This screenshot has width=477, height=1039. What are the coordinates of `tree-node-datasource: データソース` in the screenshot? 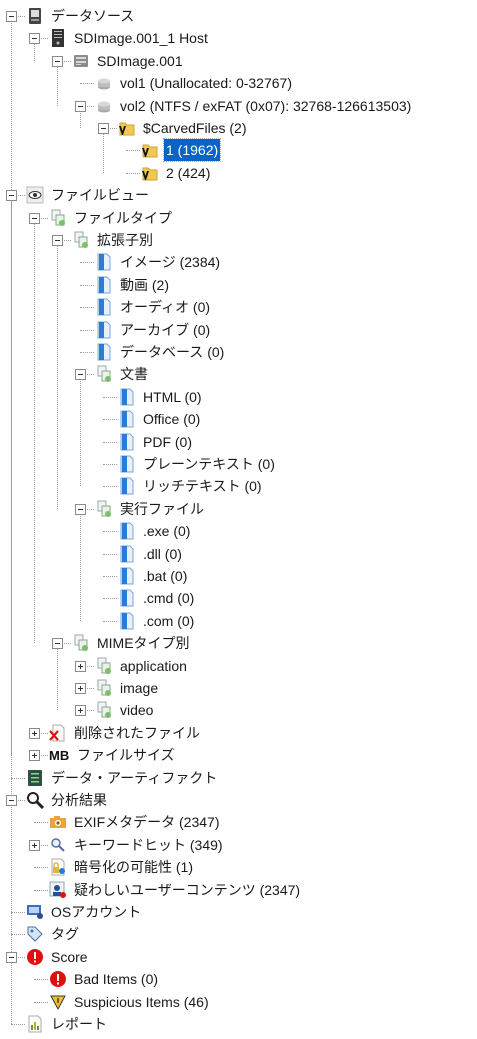 It's located at (238, 16).